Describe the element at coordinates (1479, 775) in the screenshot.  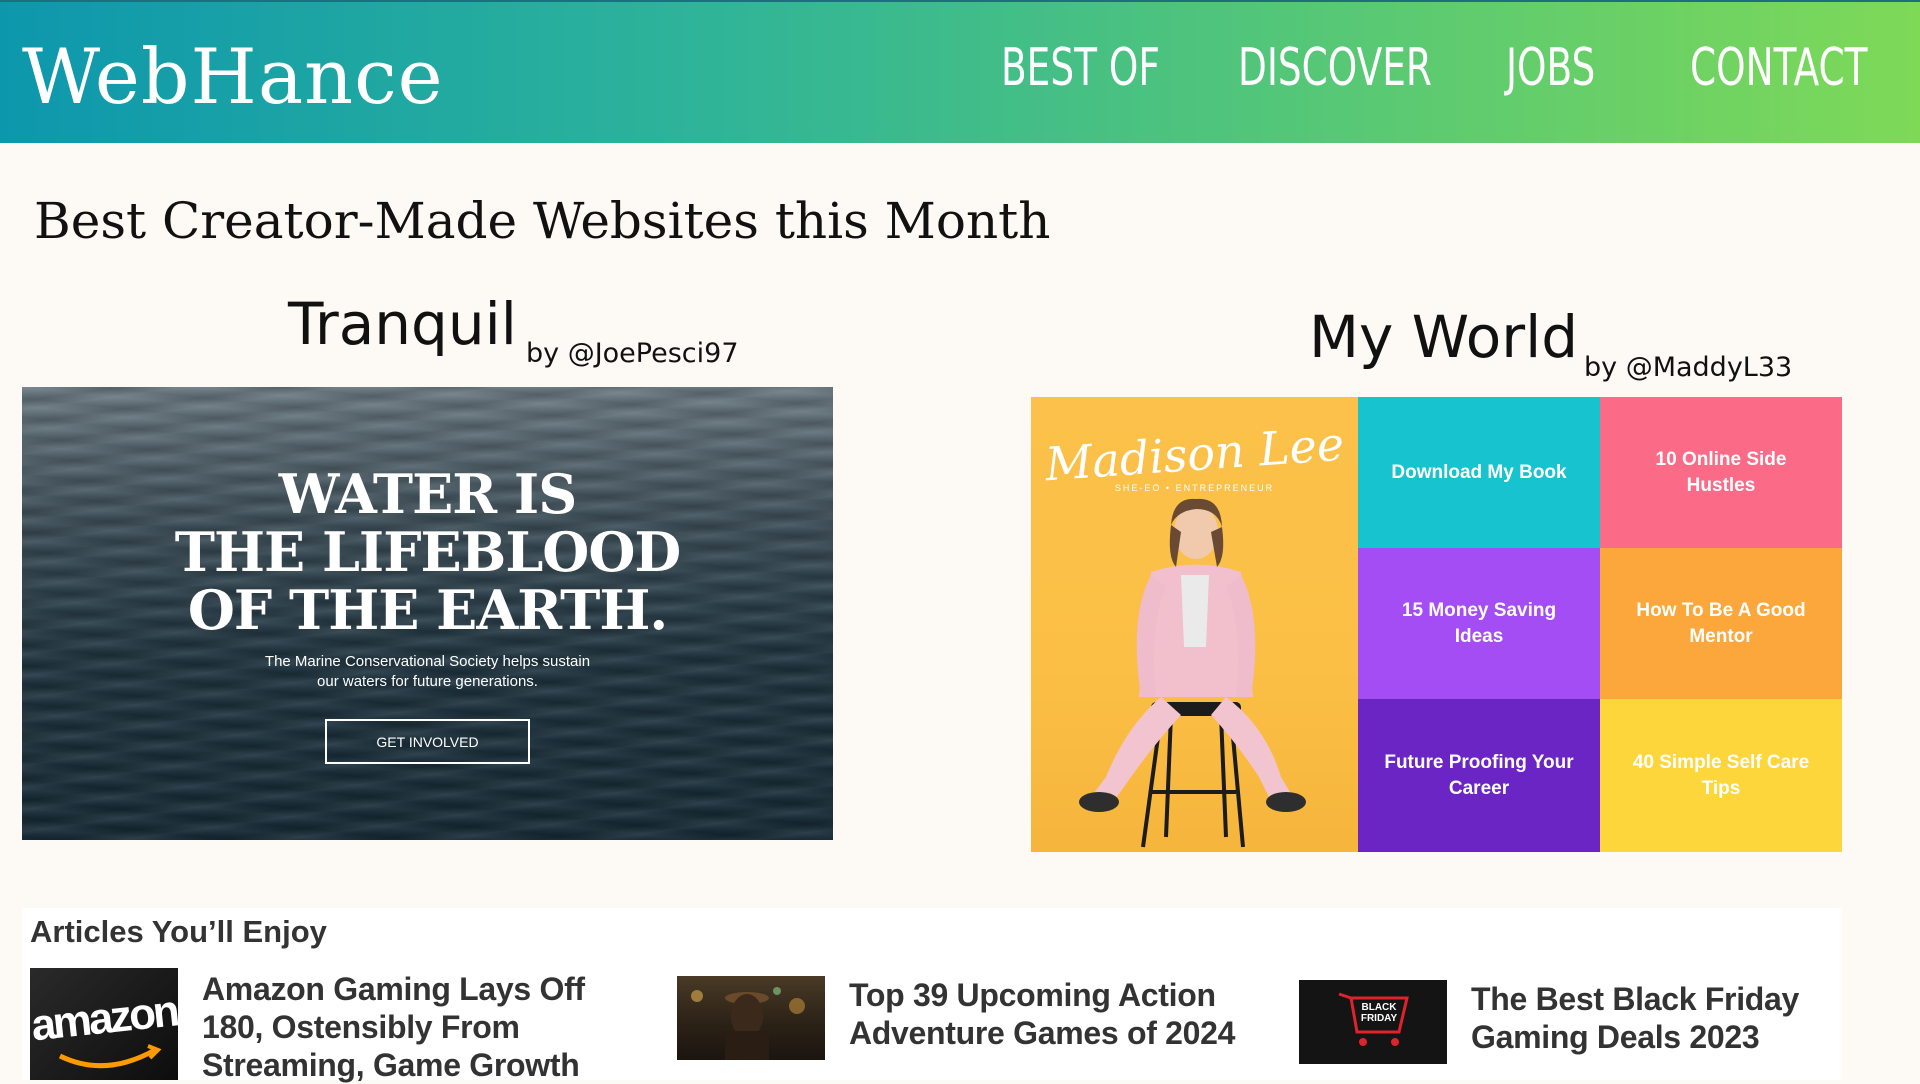
I see `tile-future-proofing: Future Proofing Your Career` at that location.